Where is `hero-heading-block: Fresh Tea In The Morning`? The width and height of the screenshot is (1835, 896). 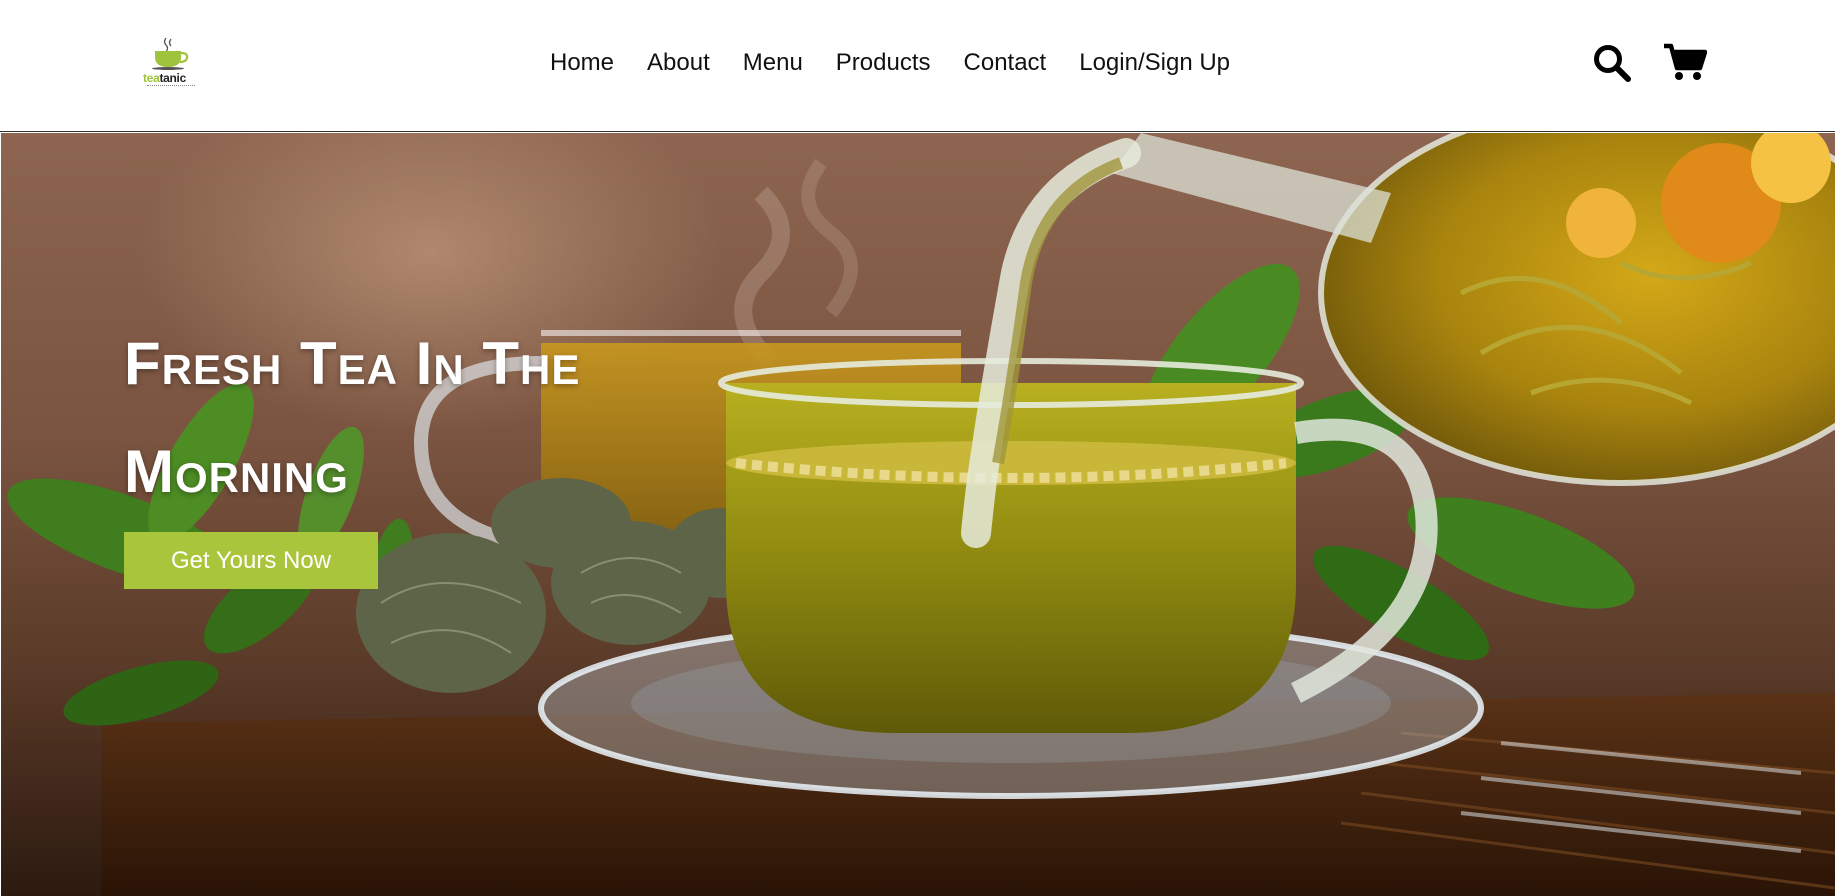
hero-heading-block: Fresh Tea In The Morning is located at coordinates (474, 418).